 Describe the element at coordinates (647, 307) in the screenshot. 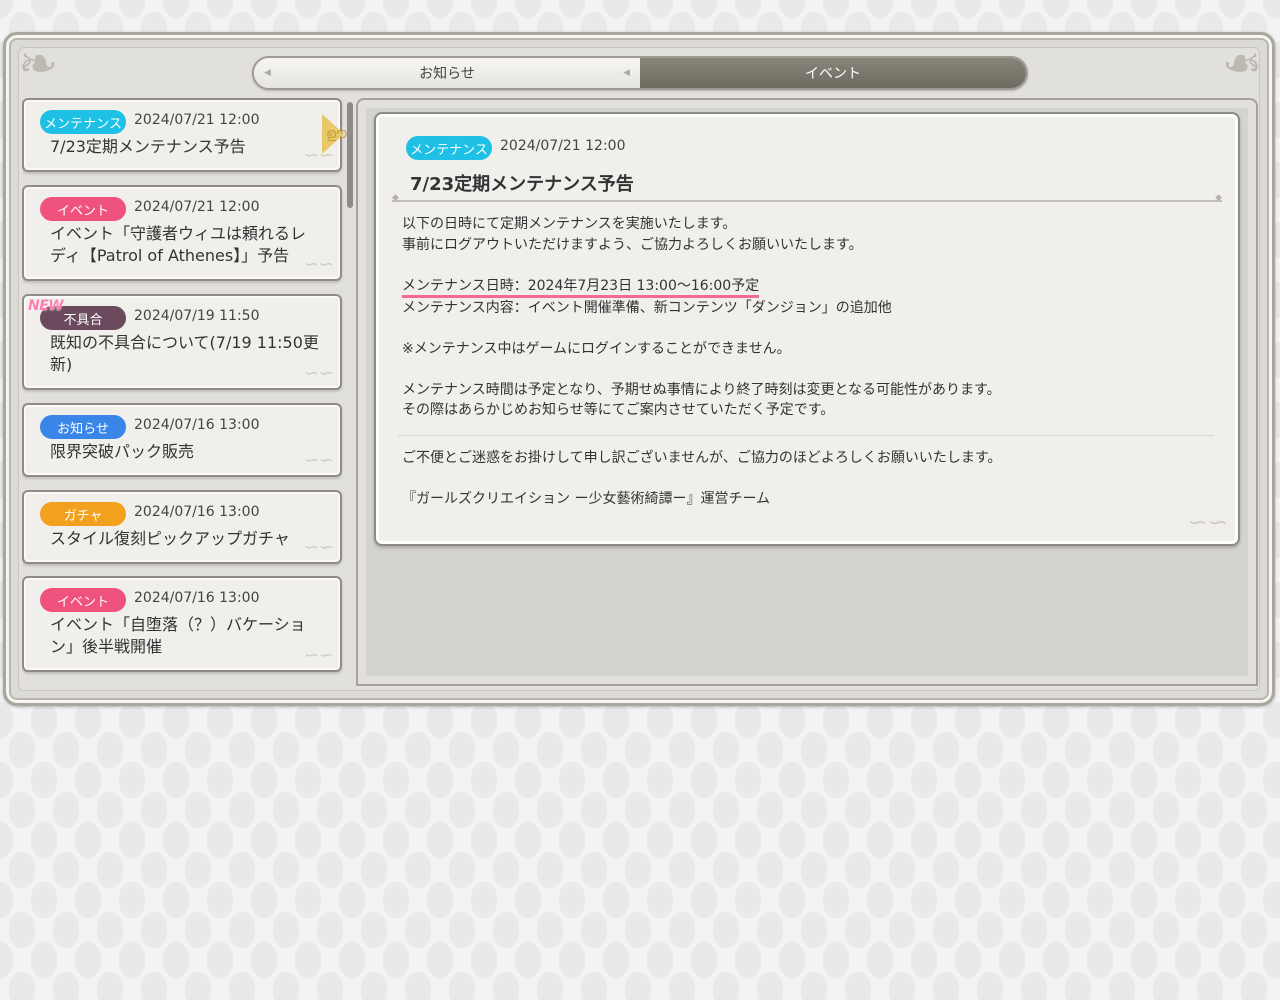

I see `body-line: メンテナンス内容：イベント開催準備、新コンテンツ「ダンジョン」の追加他` at that location.